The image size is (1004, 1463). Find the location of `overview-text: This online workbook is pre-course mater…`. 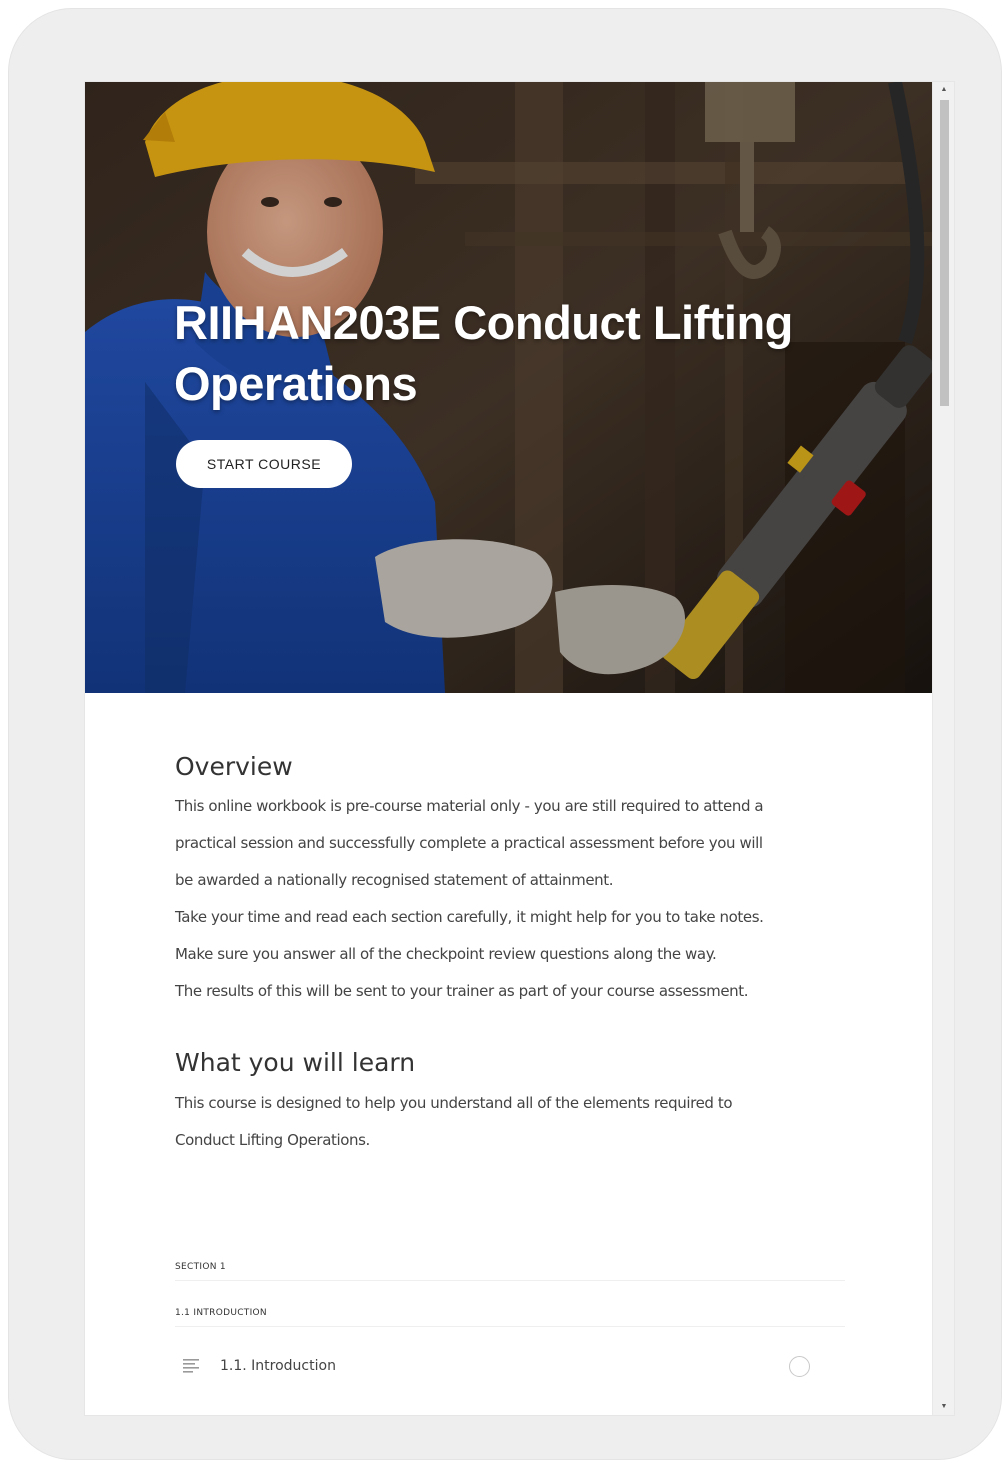

overview-text: This online workbook is pre-course mater… is located at coordinates (515, 899).